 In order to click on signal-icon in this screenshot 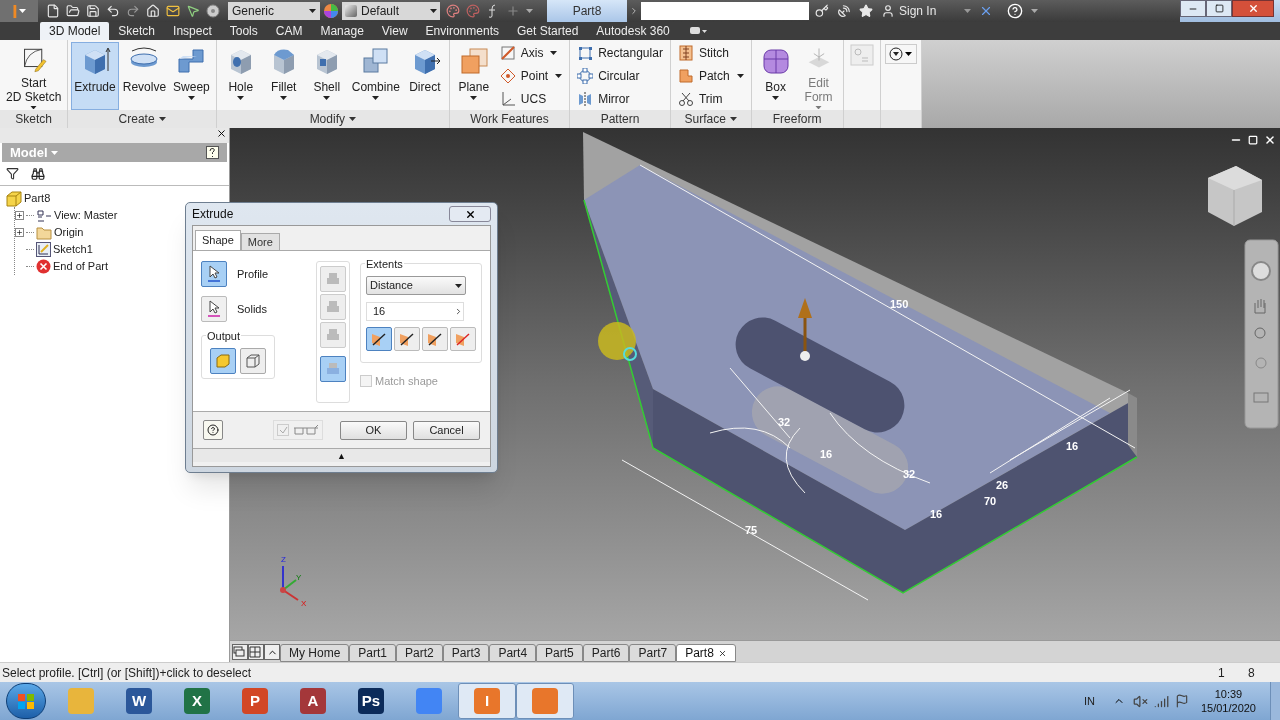, I will do `click(1161, 701)`.